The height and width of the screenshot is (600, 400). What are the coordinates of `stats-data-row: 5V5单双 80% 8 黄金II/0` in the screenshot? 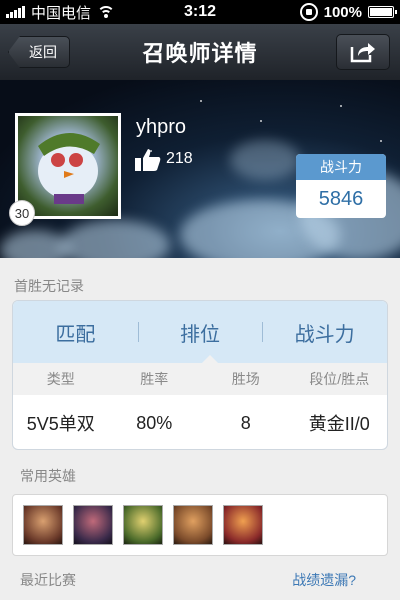 It's located at (200, 422).